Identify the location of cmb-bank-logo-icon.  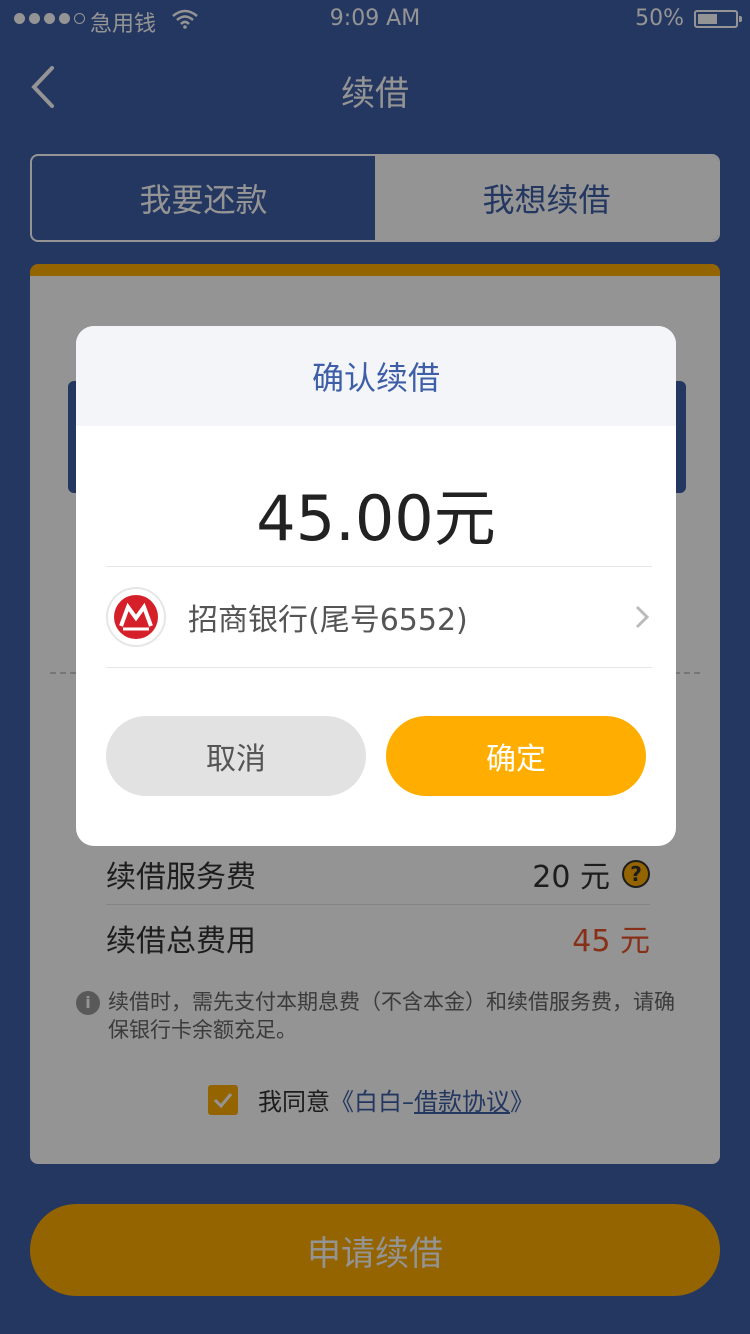
(136, 617).